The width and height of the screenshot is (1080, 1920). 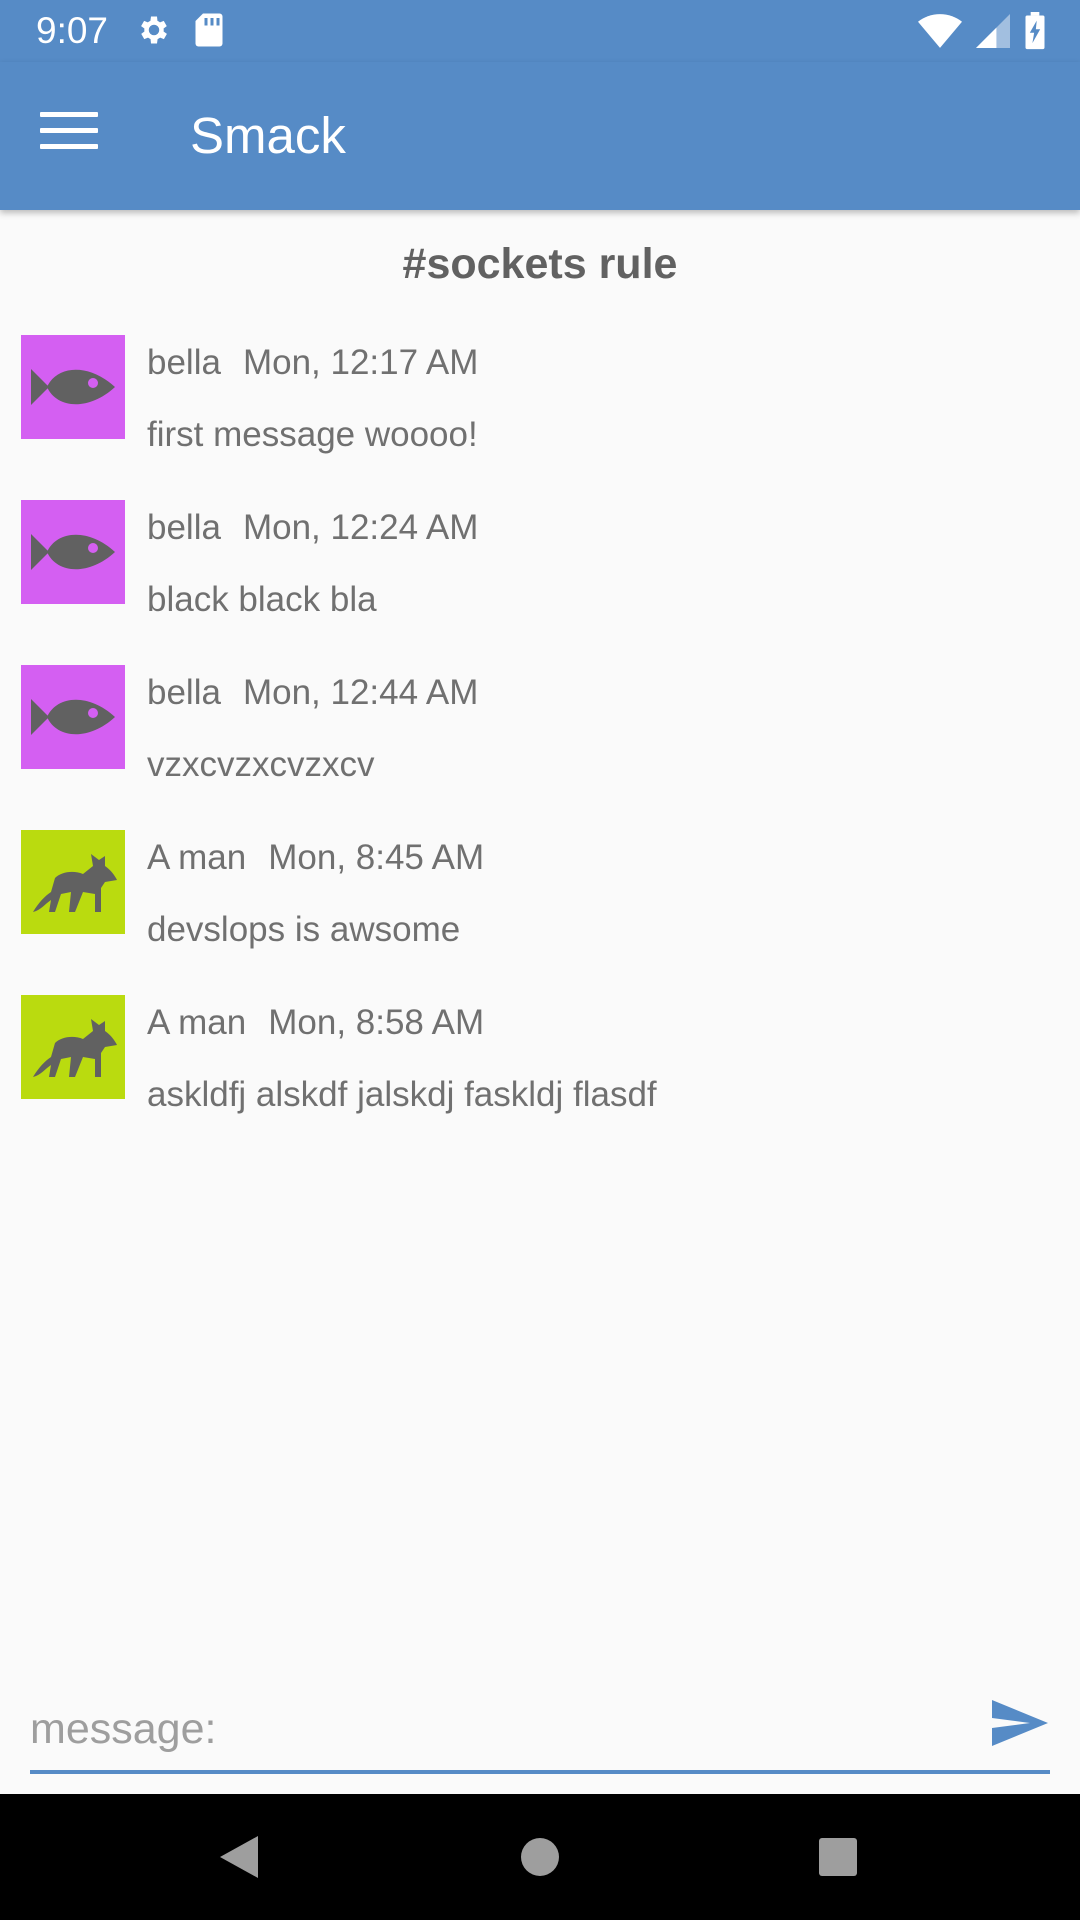 I want to click on message-item: bella Mon, 12:24 AM black black bla, so click(x=540, y=582).